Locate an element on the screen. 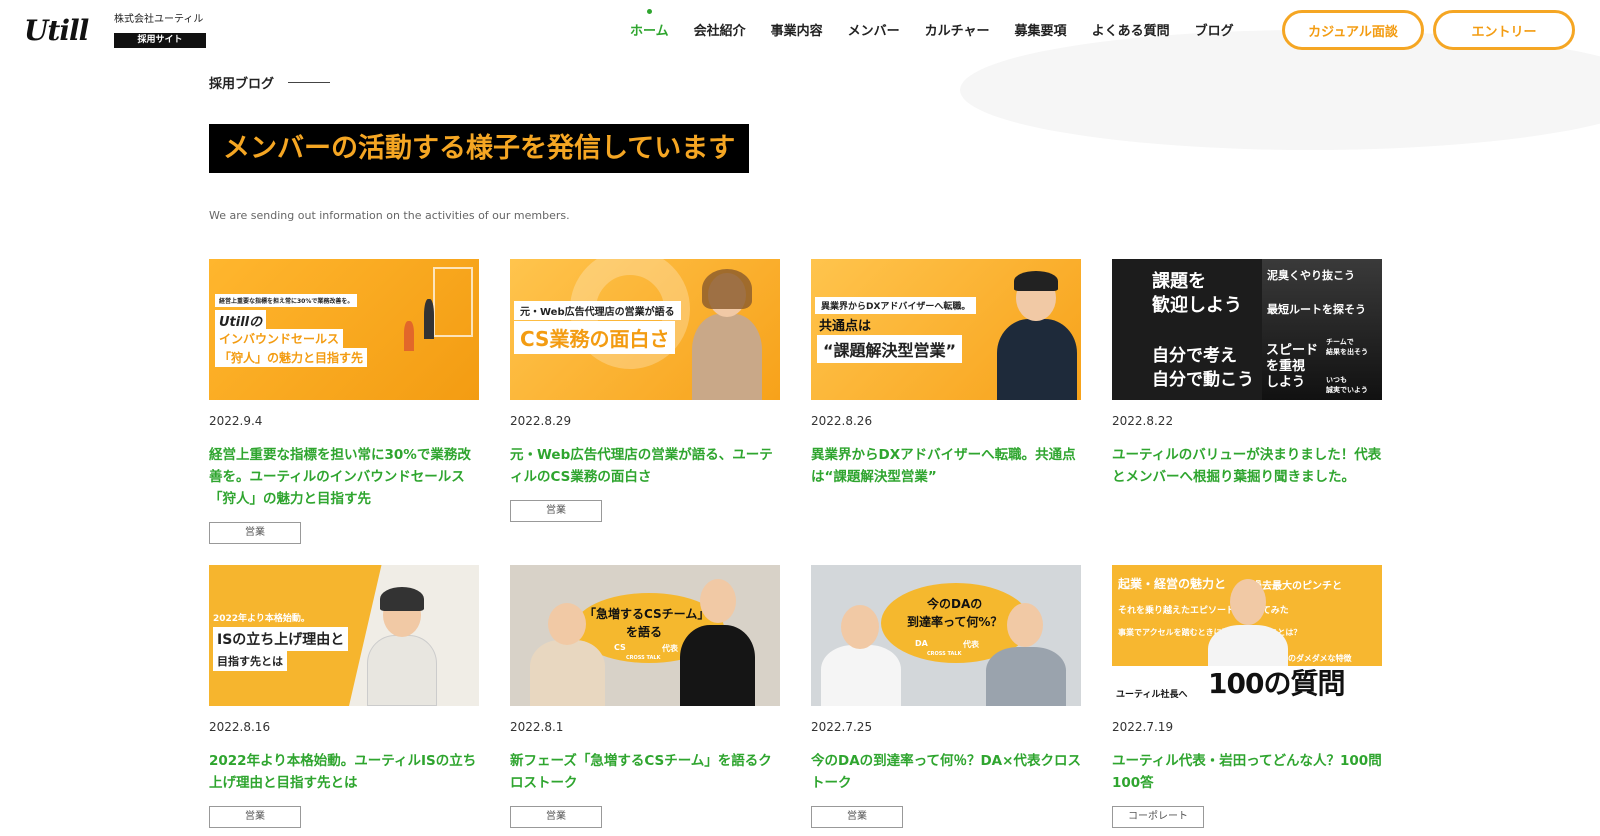 This screenshot has height=836, width=1600. nav-business: 事業内容 is located at coordinates (797, 29).